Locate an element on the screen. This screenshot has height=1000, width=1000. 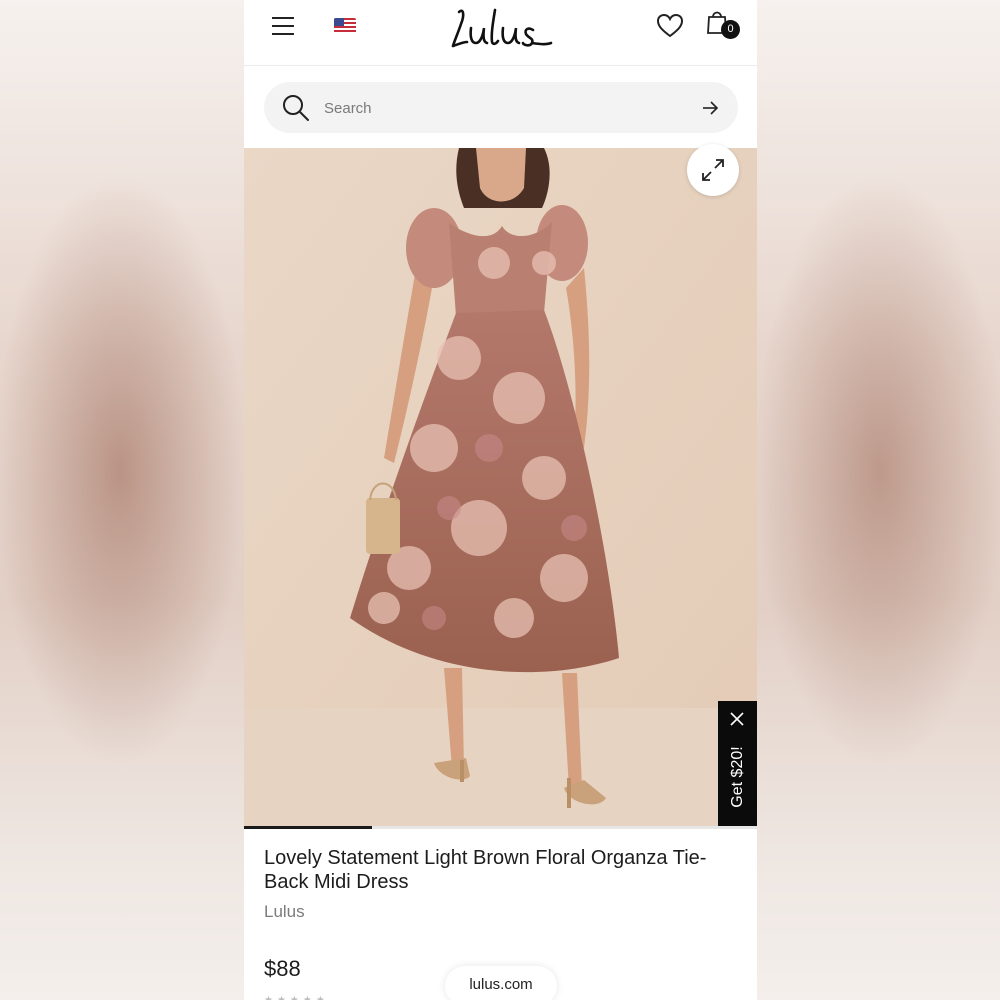
site-header: 0 is located at coordinates (500, 33).